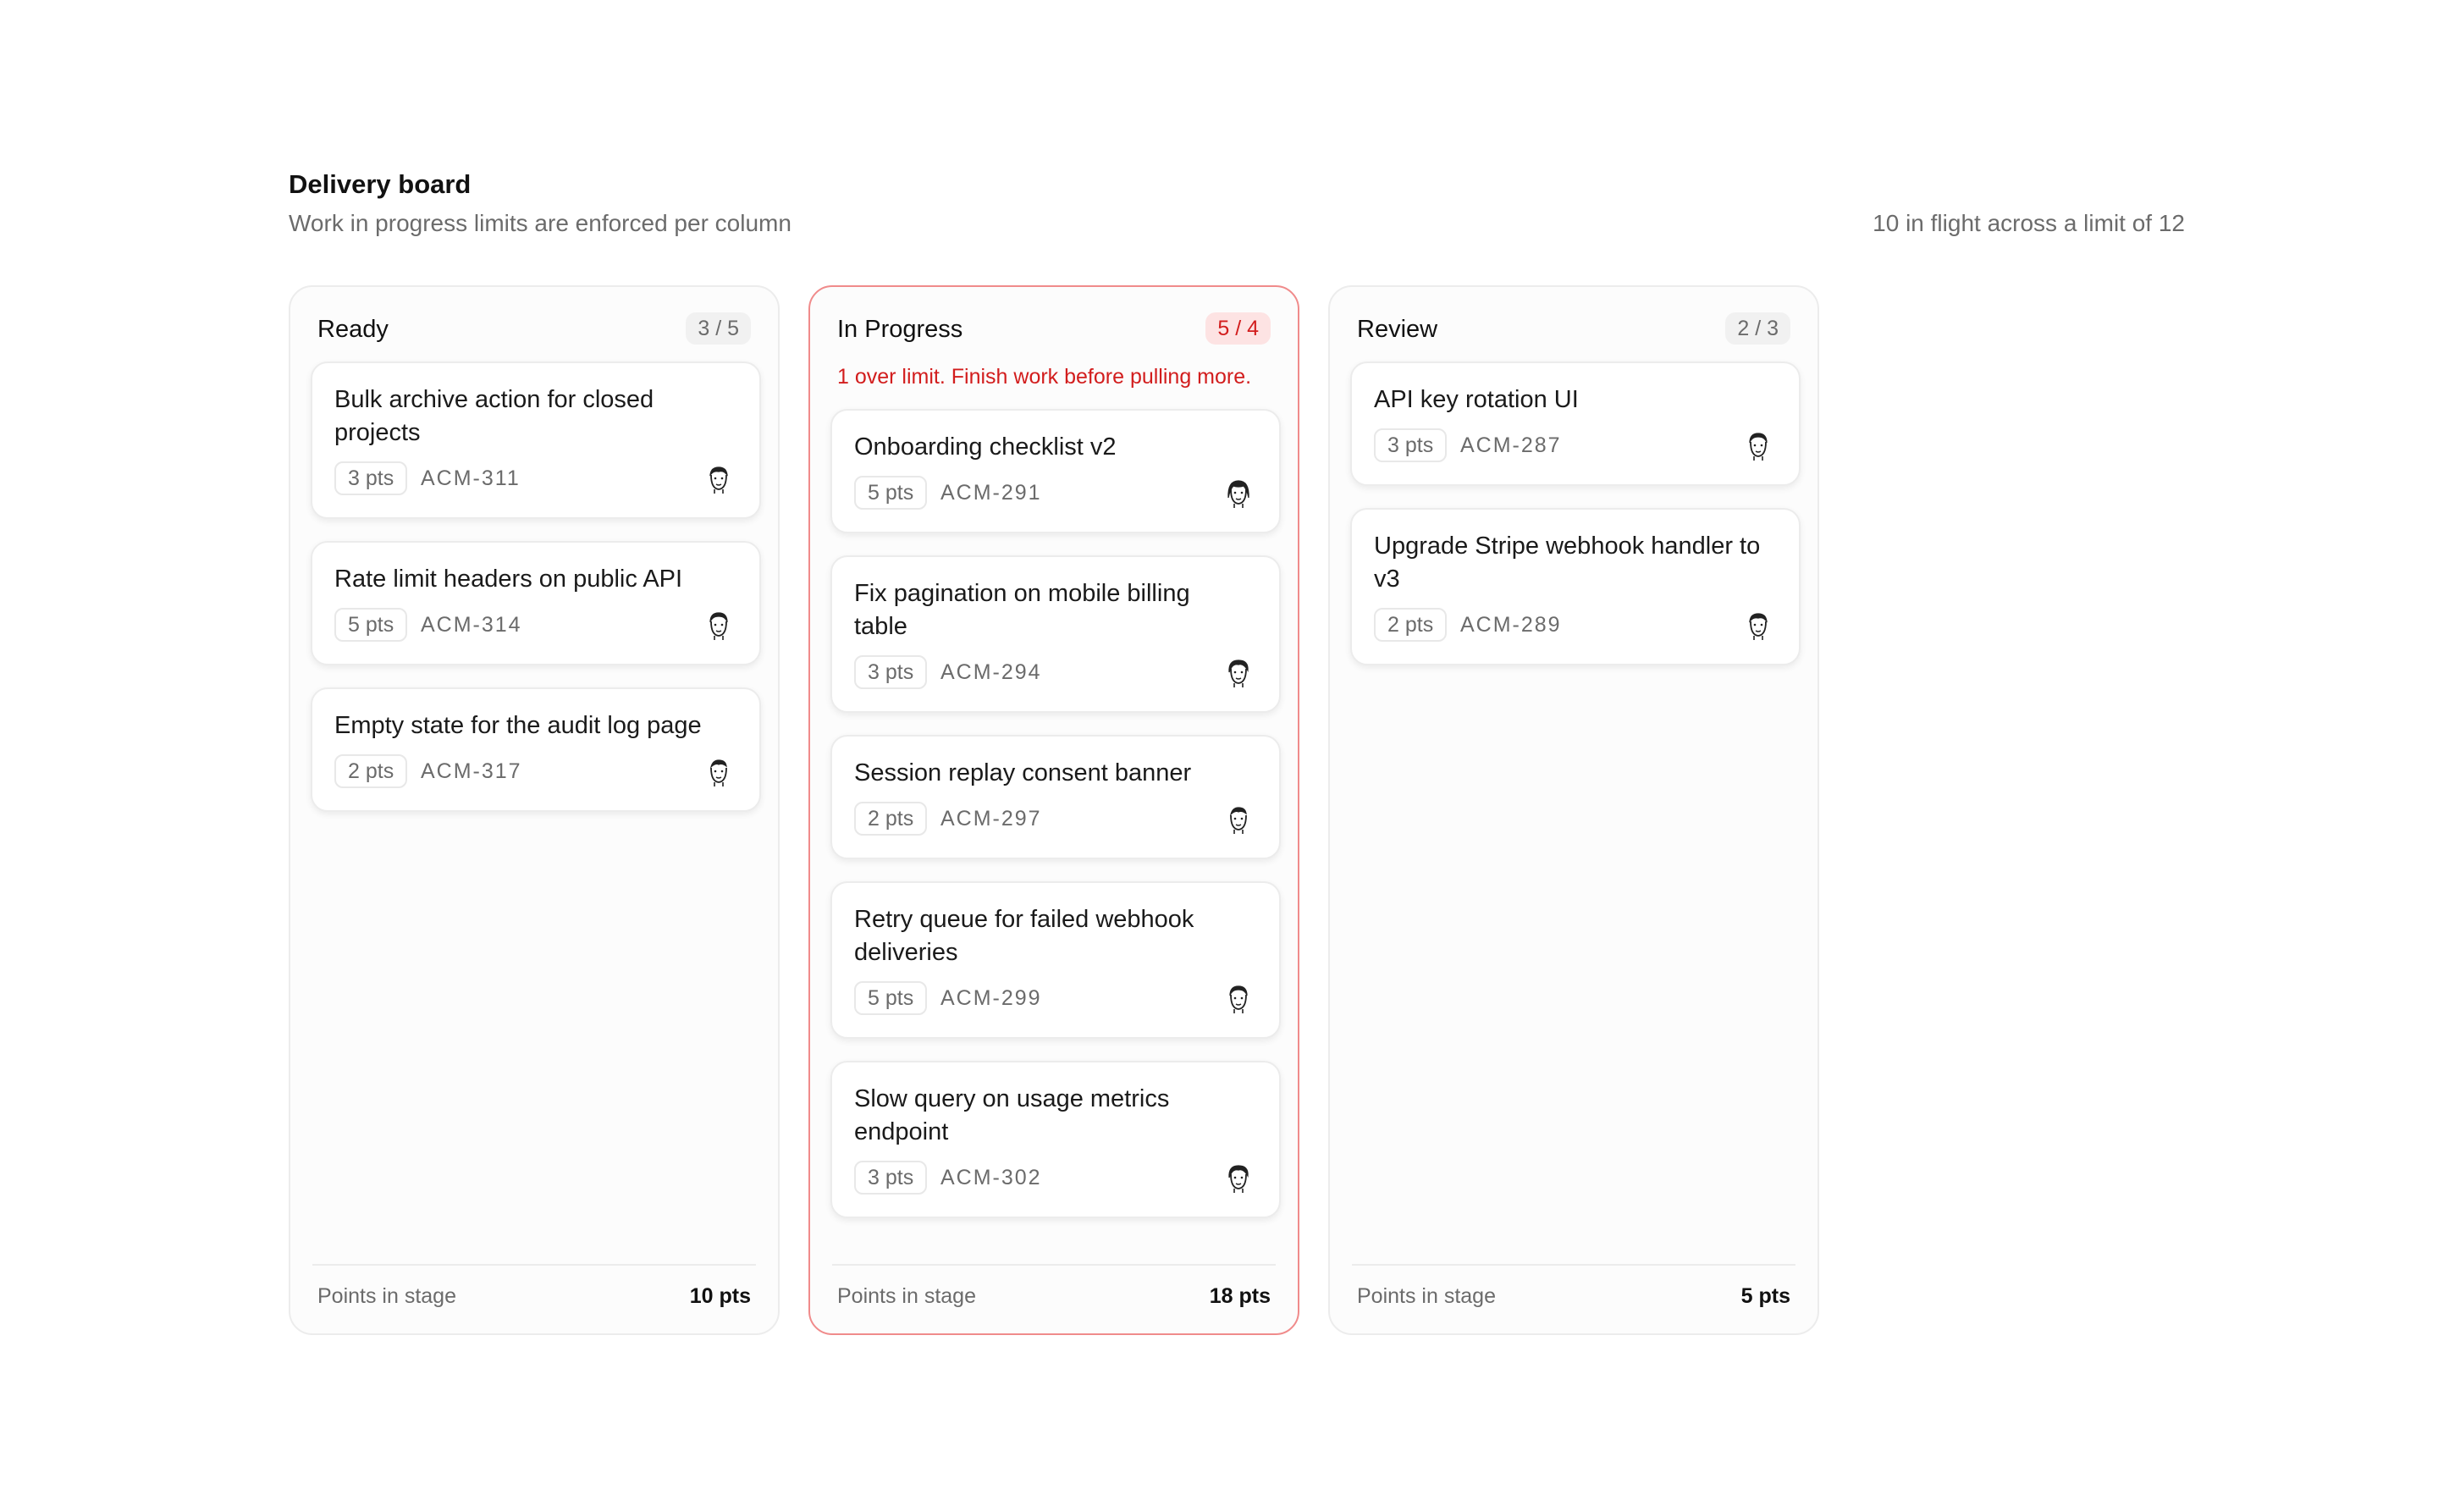 Image resolution: width=2438 pixels, height=1512 pixels. Describe the element at coordinates (1055, 820) in the screenshot. I see `card-meta: 2 pts ACM-297` at that location.